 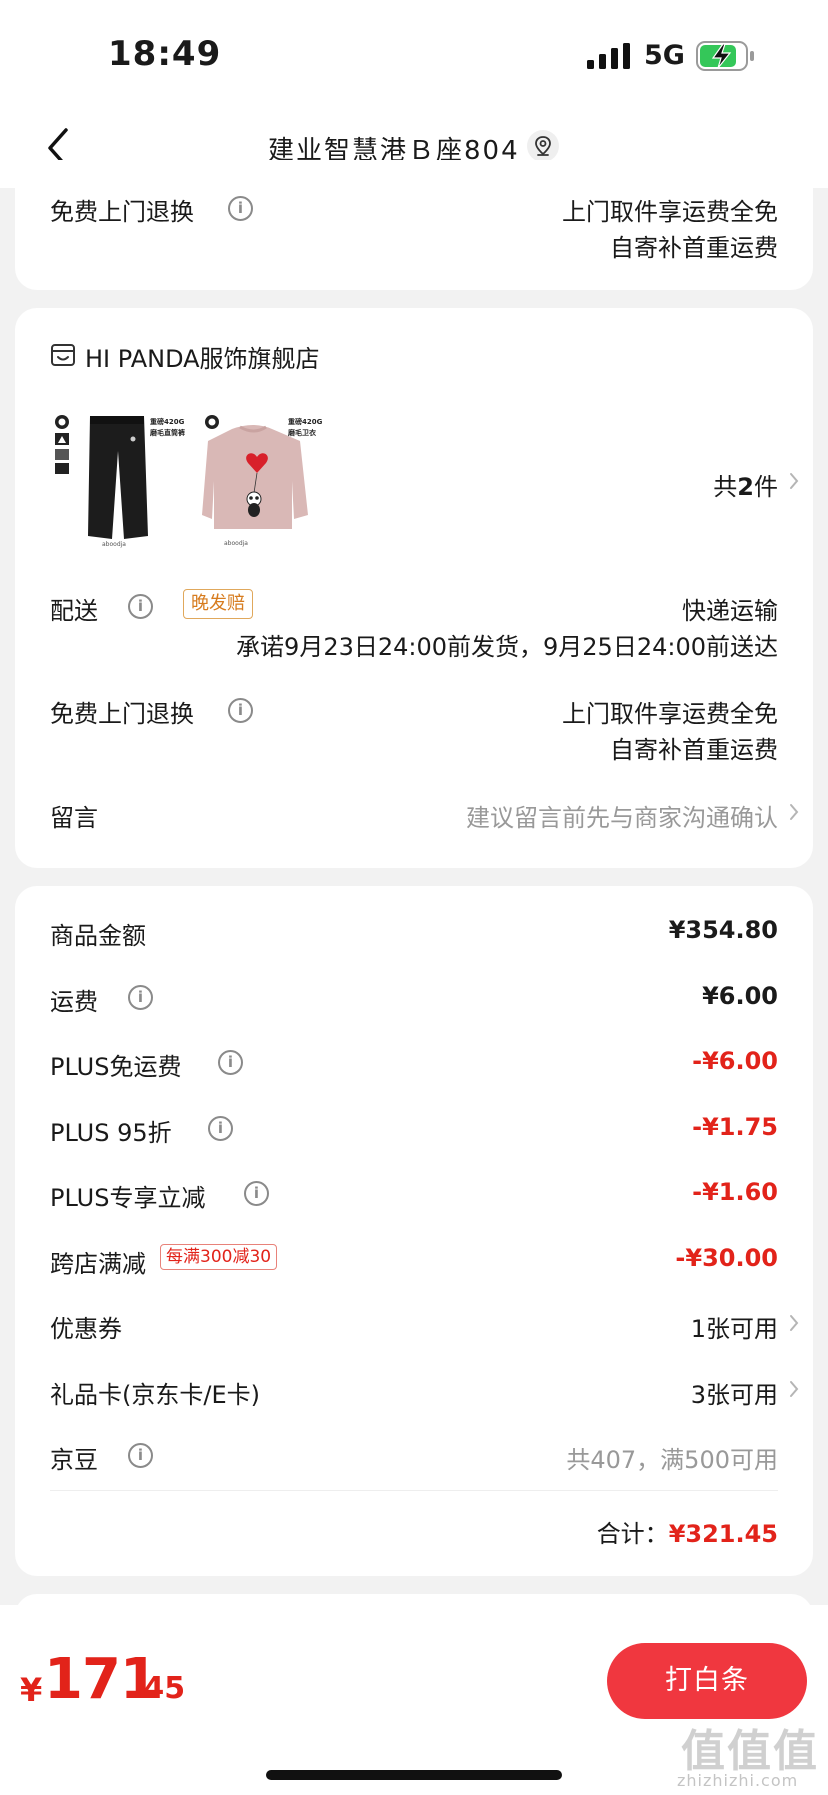 I want to click on watermark: 值值值 zhizhizhi.com, so click(x=749, y=1755).